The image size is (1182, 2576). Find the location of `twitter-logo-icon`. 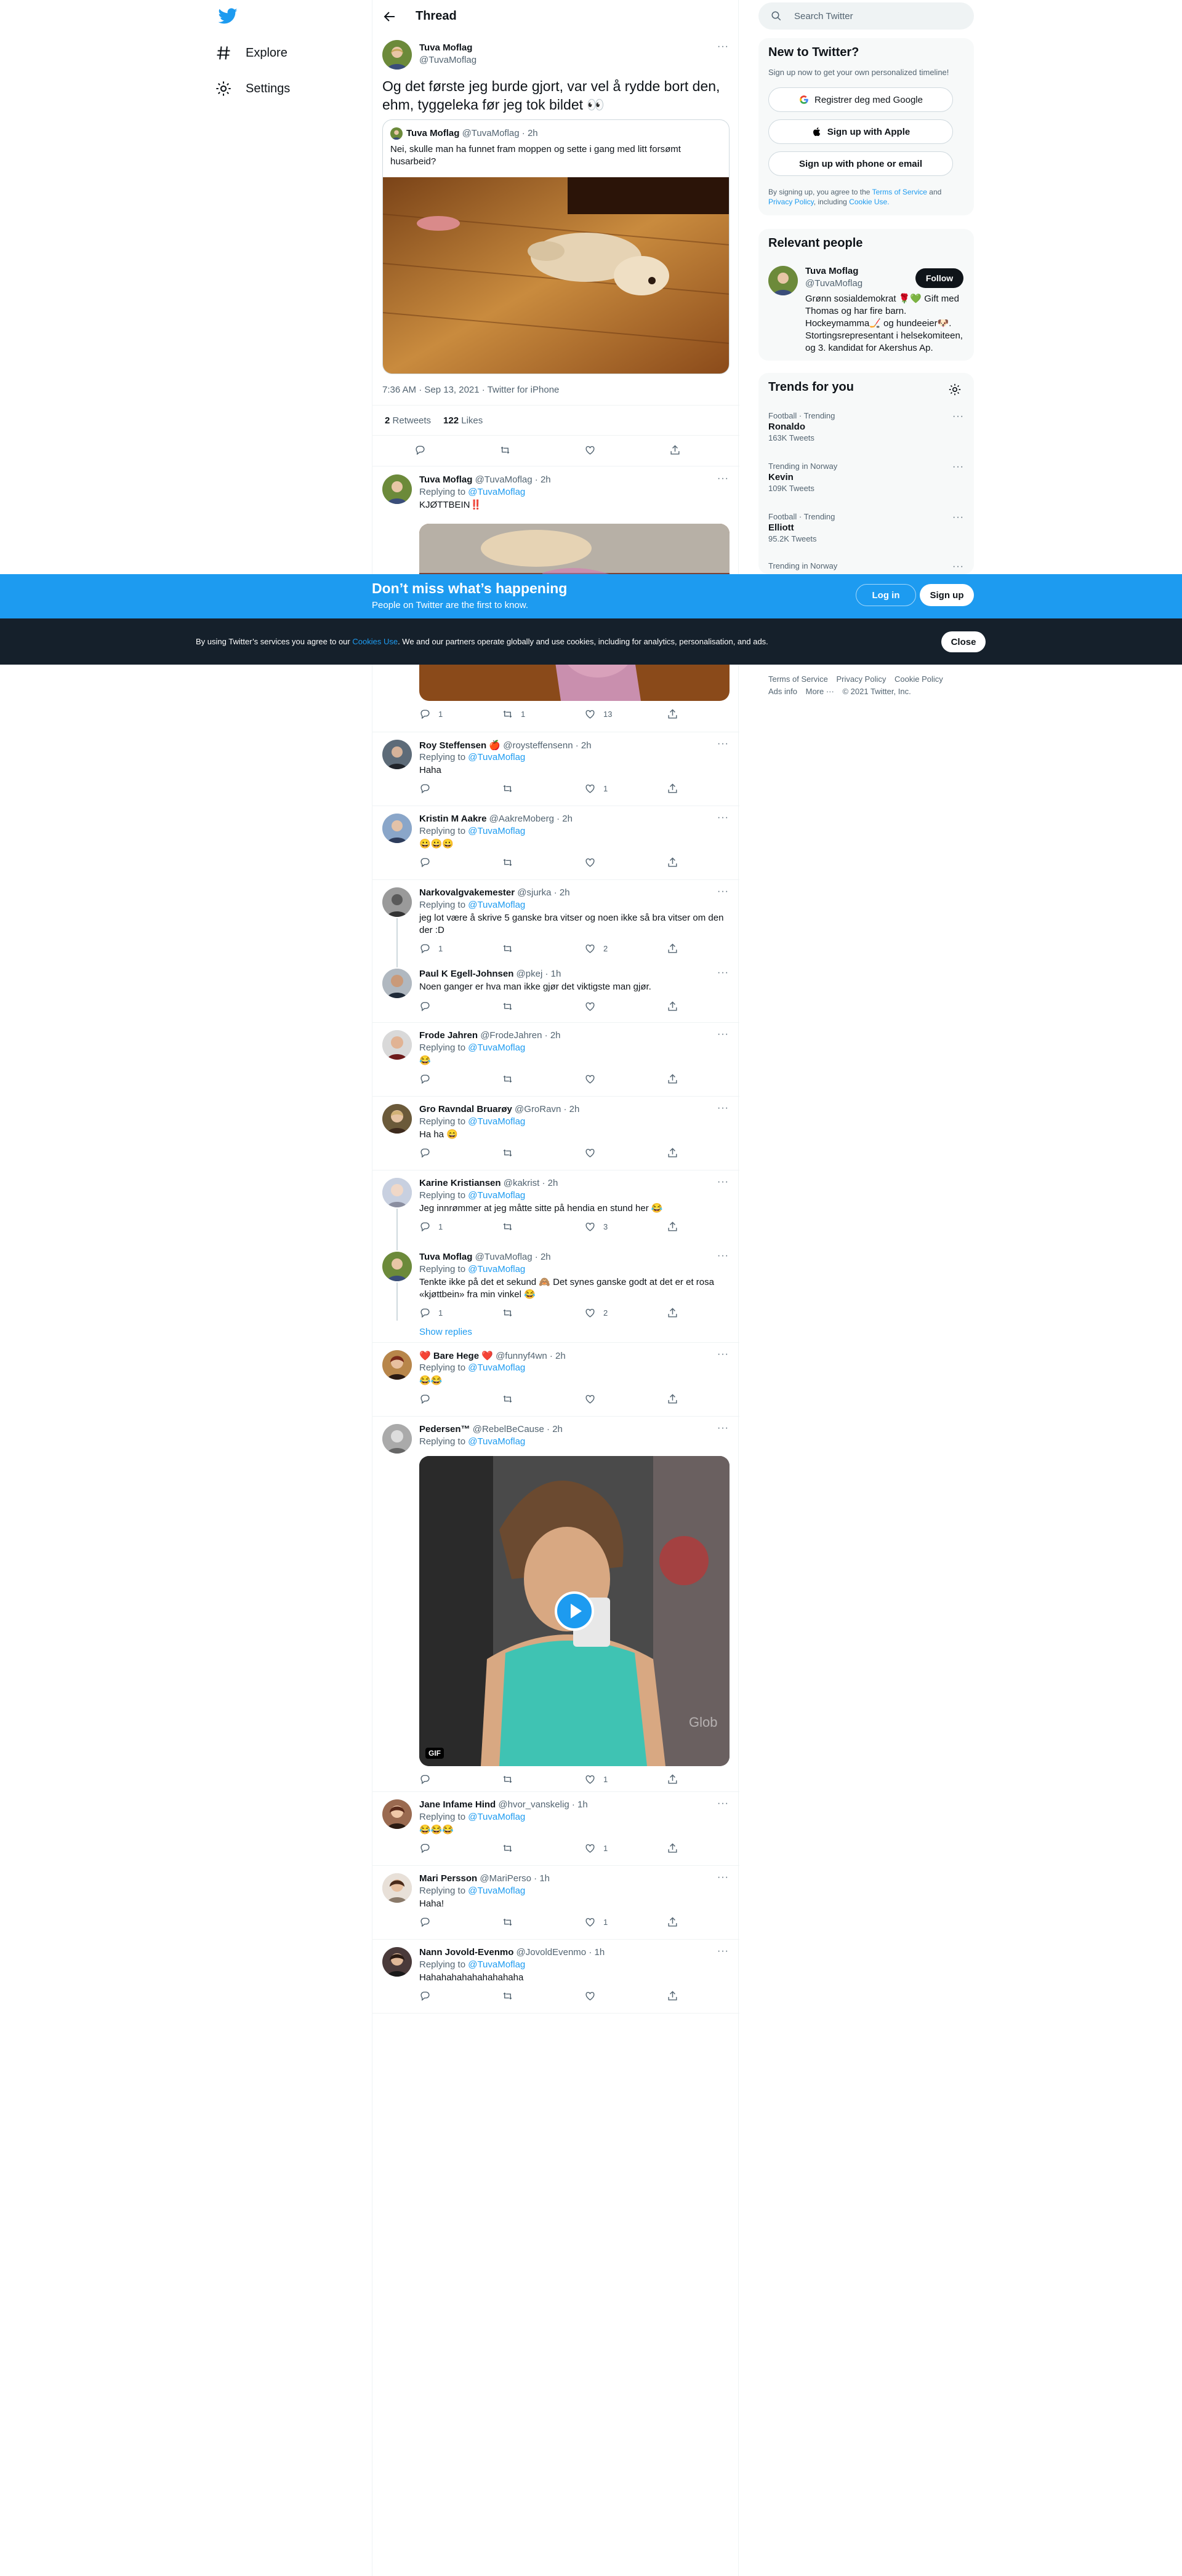

twitter-logo-icon is located at coordinates (227, 16).